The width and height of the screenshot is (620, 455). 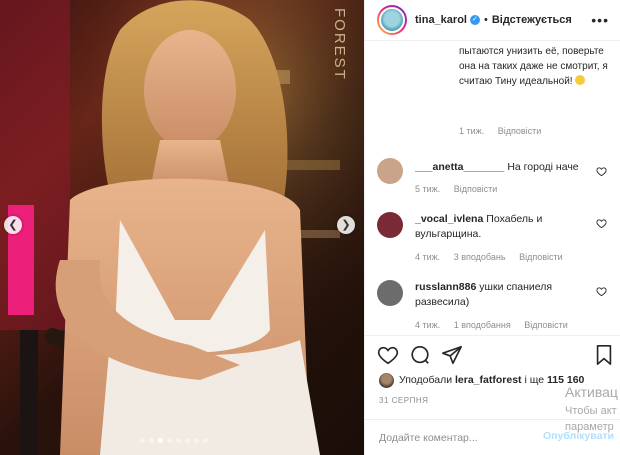 I want to click on post-header: tina_karol ✓ • Відстежується •••, so click(x=492, y=20).